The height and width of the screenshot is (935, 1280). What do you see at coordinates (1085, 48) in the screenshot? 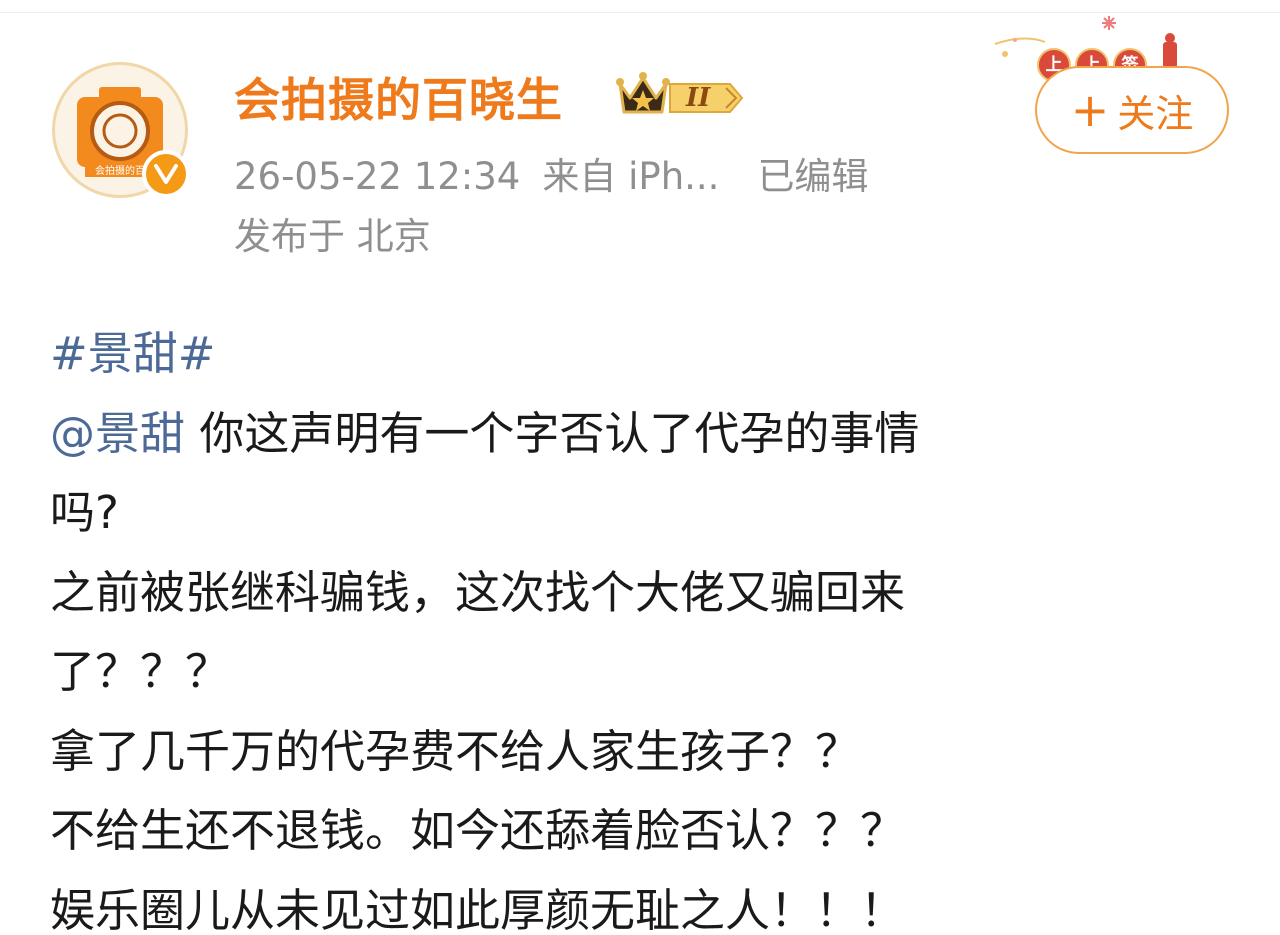
I see `lottery-decoration: 上 上 签` at bounding box center [1085, 48].